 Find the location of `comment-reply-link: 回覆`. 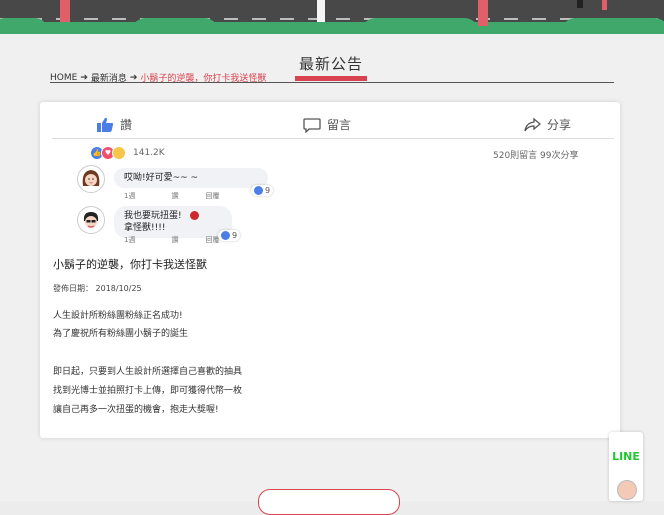

comment-reply-link: 回覆 is located at coordinates (212, 196).